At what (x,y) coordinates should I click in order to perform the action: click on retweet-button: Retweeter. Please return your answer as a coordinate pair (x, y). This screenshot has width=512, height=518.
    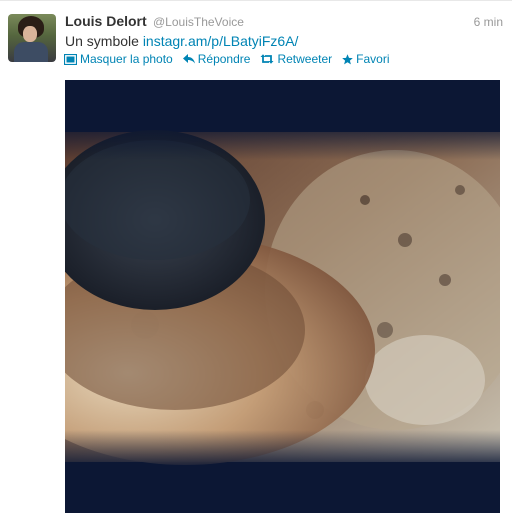
    Looking at the image, I should click on (296, 59).